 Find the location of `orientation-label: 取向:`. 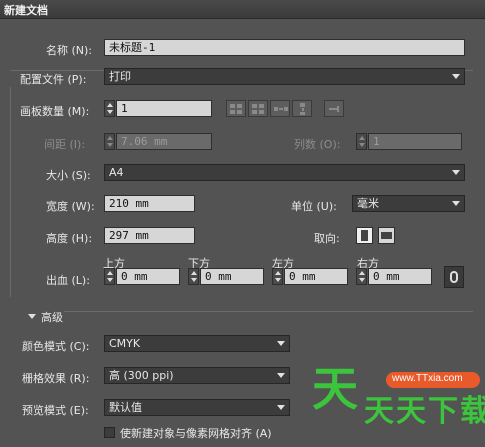

orientation-label: 取向: is located at coordinates (327, 238).